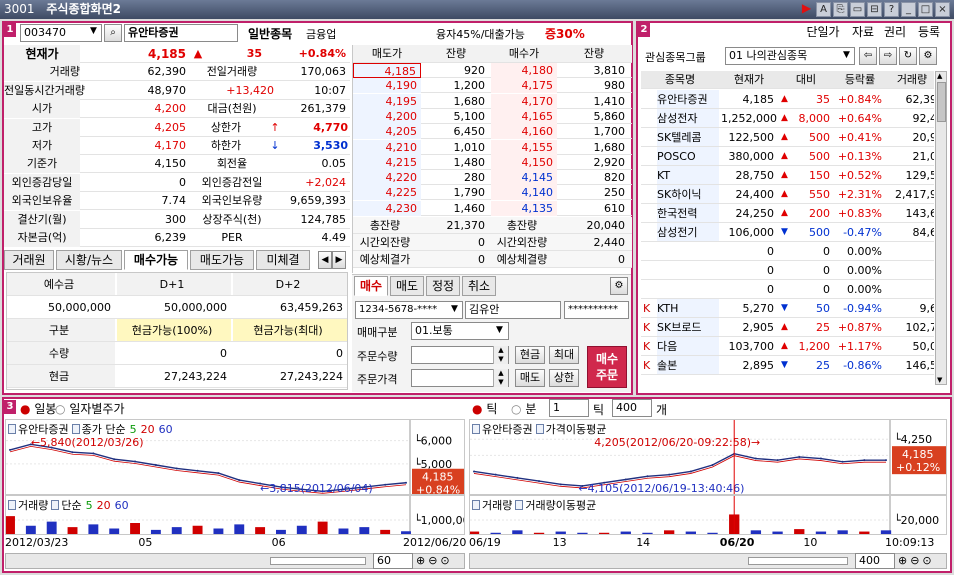  Describe the element at coordinates (497, 505) in the screenshot. I see `chart-title: 거래량` at that location.